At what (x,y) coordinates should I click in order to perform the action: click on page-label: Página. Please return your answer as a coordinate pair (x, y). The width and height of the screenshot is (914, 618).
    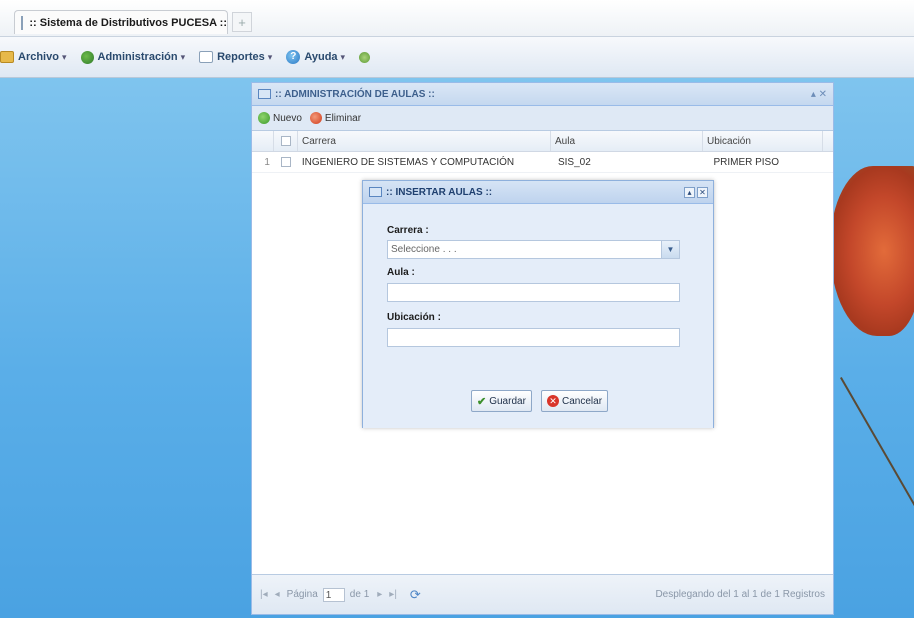
    Looking at the image, I should click on (302, 594).